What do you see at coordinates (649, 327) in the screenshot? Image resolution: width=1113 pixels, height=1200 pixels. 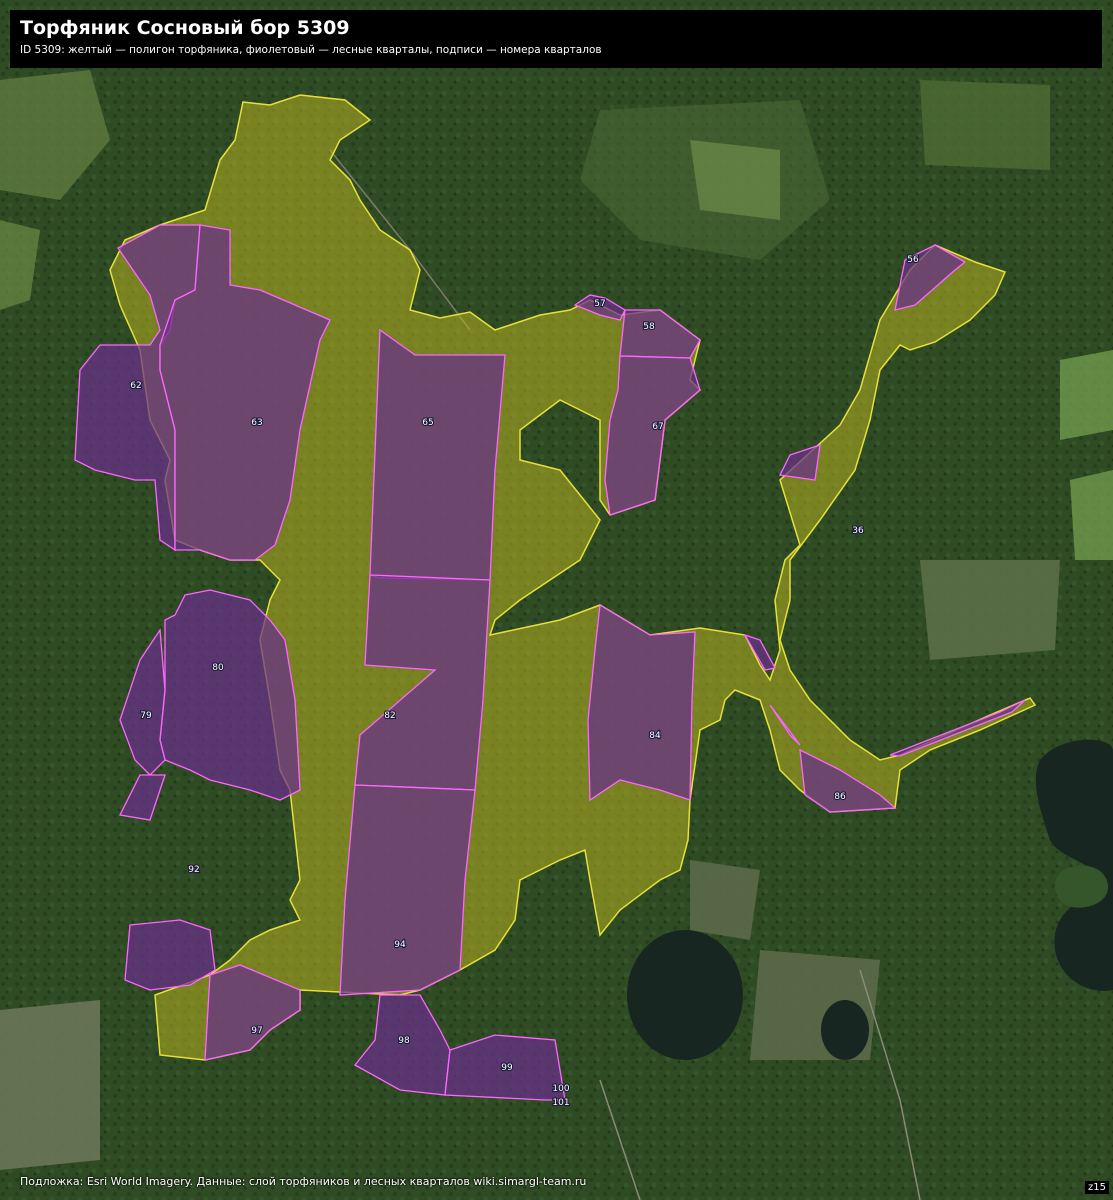 I see `quarter-label: 58` at bounding box center [649, 327].